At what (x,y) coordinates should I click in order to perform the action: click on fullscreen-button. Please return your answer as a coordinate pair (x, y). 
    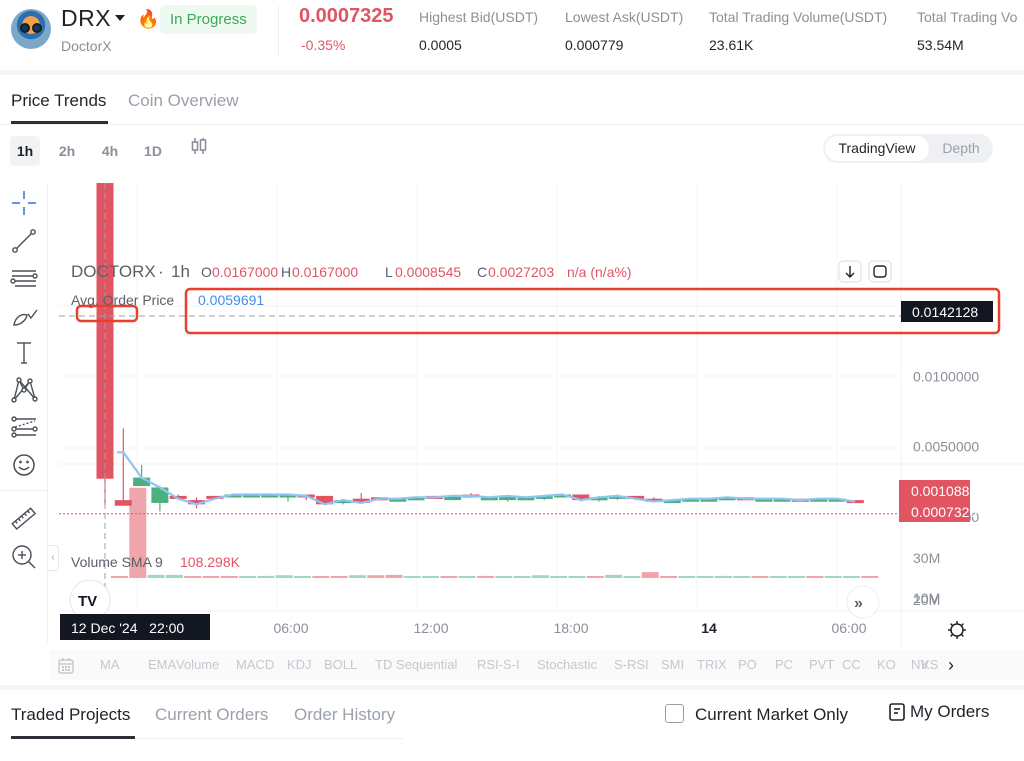
    Looking at the image, I should click on (880, 271).